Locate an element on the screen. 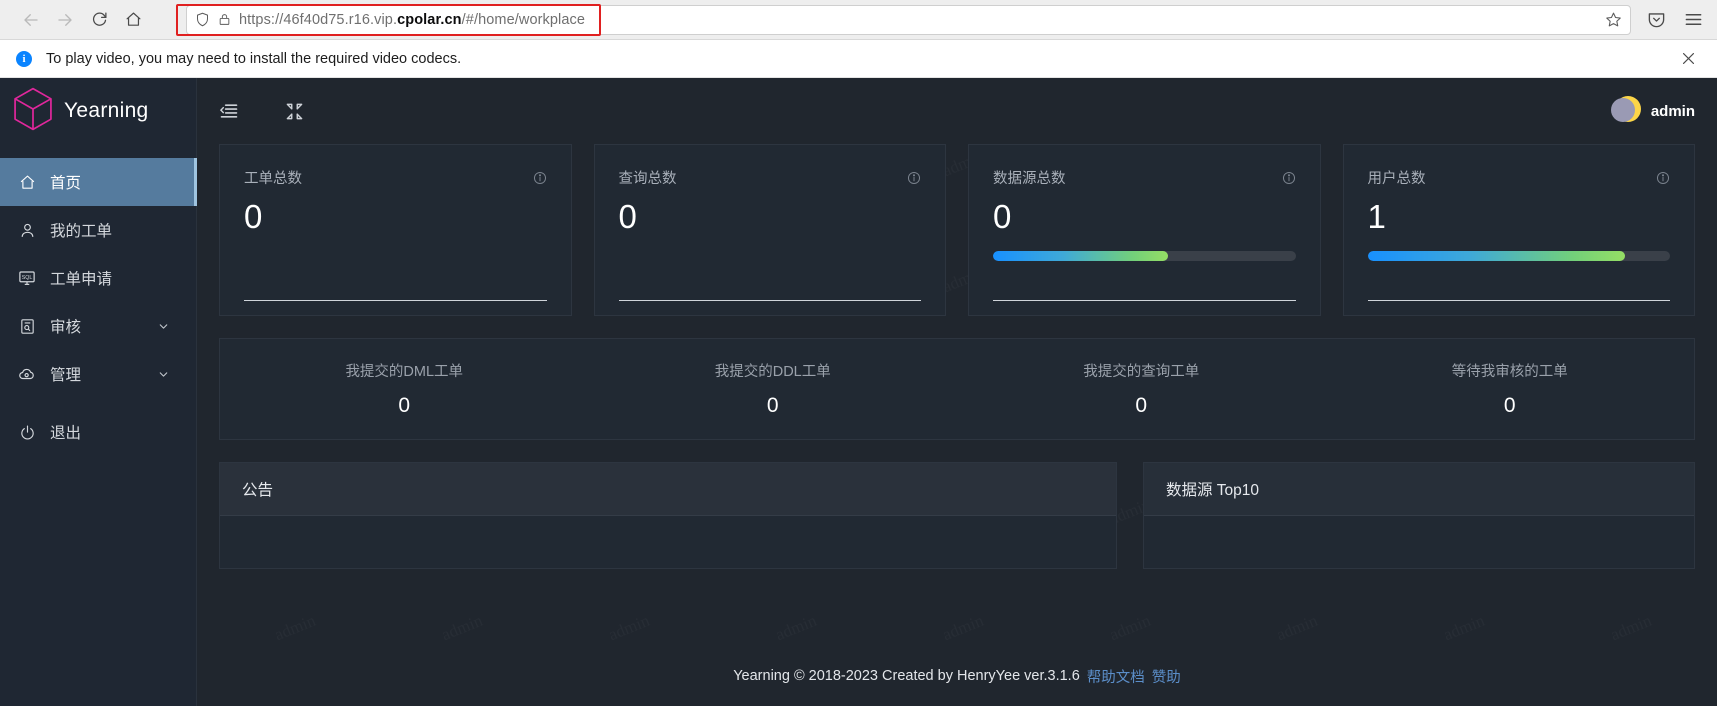  stat-title: 用户总数 is located at coordinates (1396, 179).